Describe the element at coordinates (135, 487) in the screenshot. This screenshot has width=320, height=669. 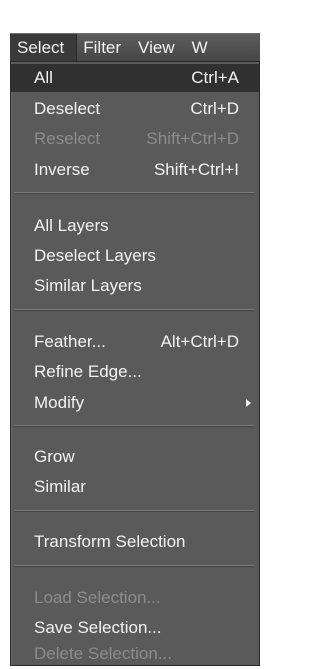
I see `menu-item-similar: Similar` at that location.